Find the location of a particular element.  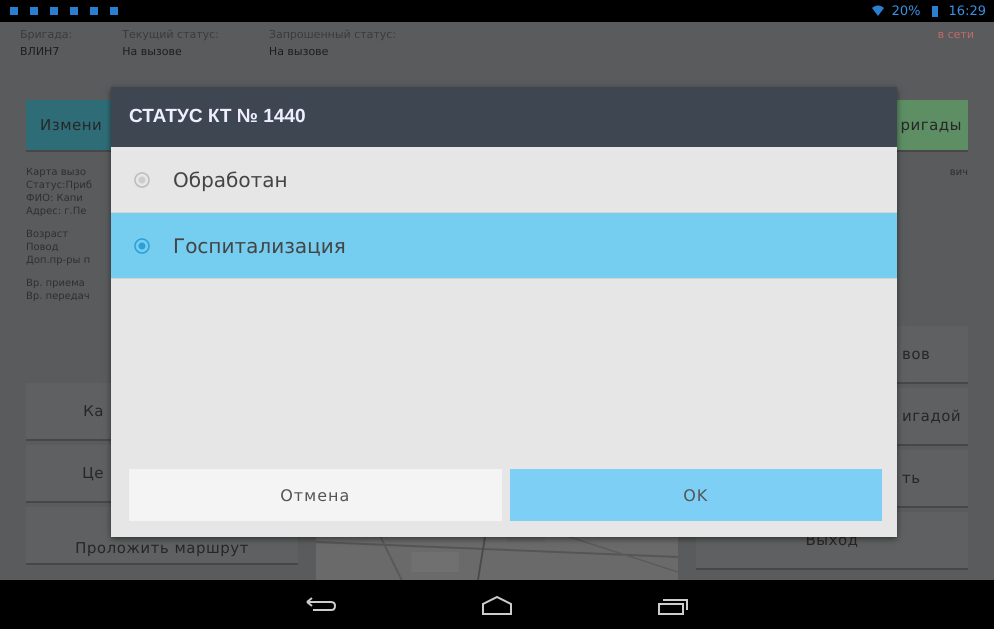

dialog-title: СТАТУС КТ № 1440 is located at coordinates (504, 117).